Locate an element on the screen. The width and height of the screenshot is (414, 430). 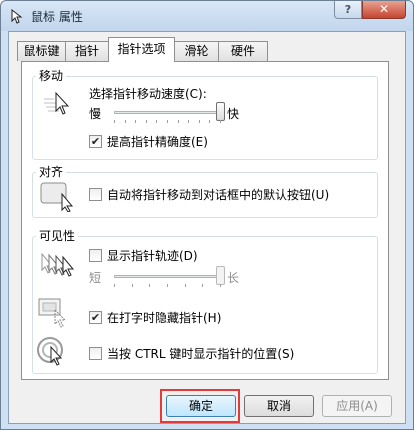
pointer-speed-slider is located at coordinates (167, 112).